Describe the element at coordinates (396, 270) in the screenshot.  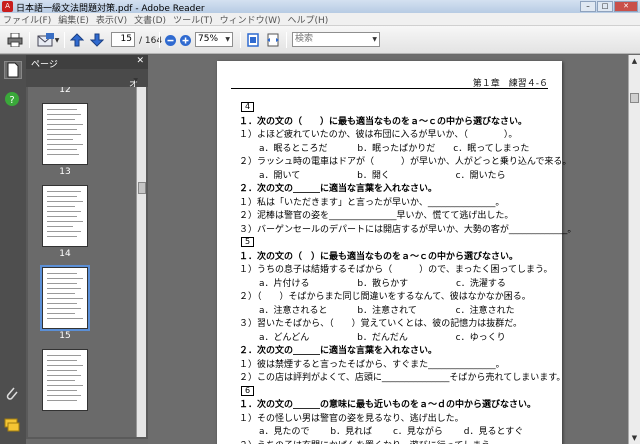
I see `question-line: １）うちの息子は結婚するそばから（ ）ので、まったく困ってしまう。` at that location.